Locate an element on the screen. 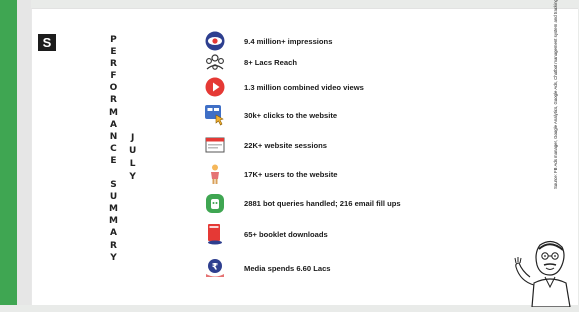 The width and height of the screenshot is (579, 312). month-letter: J is located at coordinates (132, 138).